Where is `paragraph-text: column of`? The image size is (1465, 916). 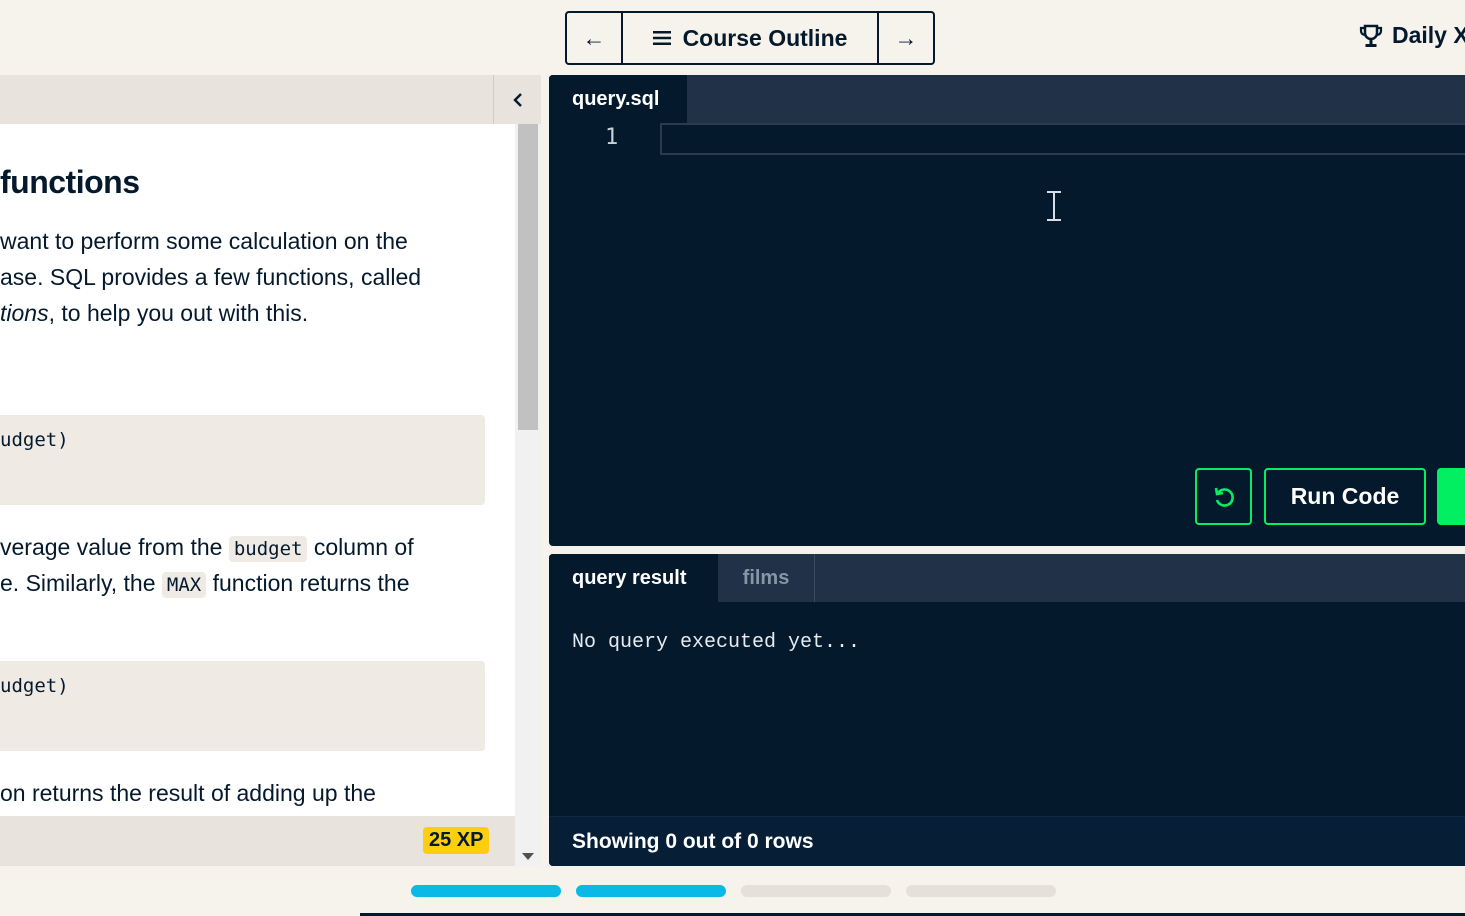
paragraph-text: column of is located at coordinates (360, 547).